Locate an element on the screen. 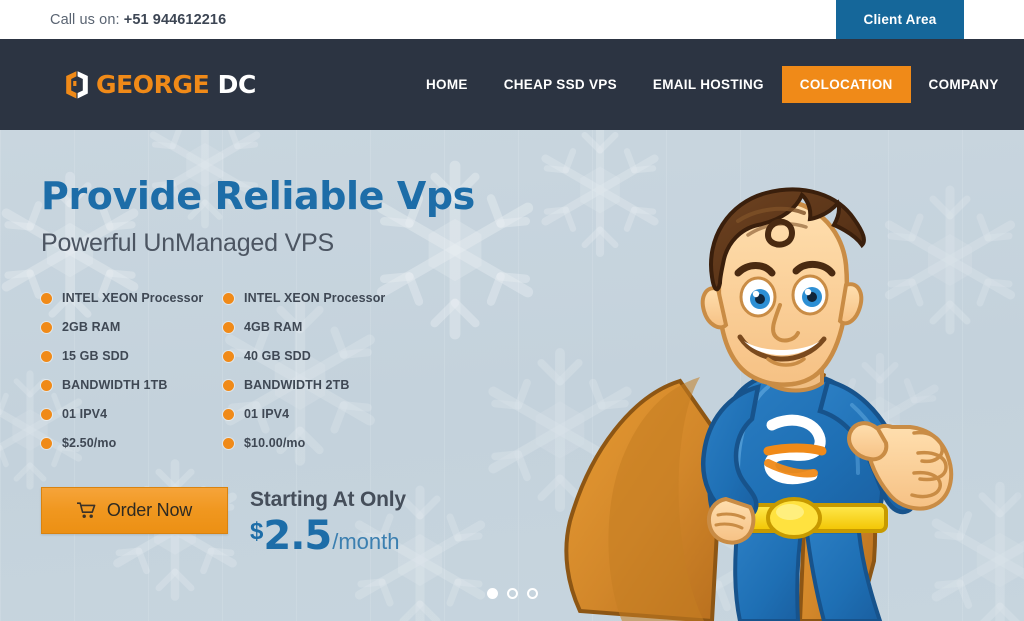 The image size is (1024, 621). contact-phone-number: +51 944612216 is located at coordinates (175, 19).